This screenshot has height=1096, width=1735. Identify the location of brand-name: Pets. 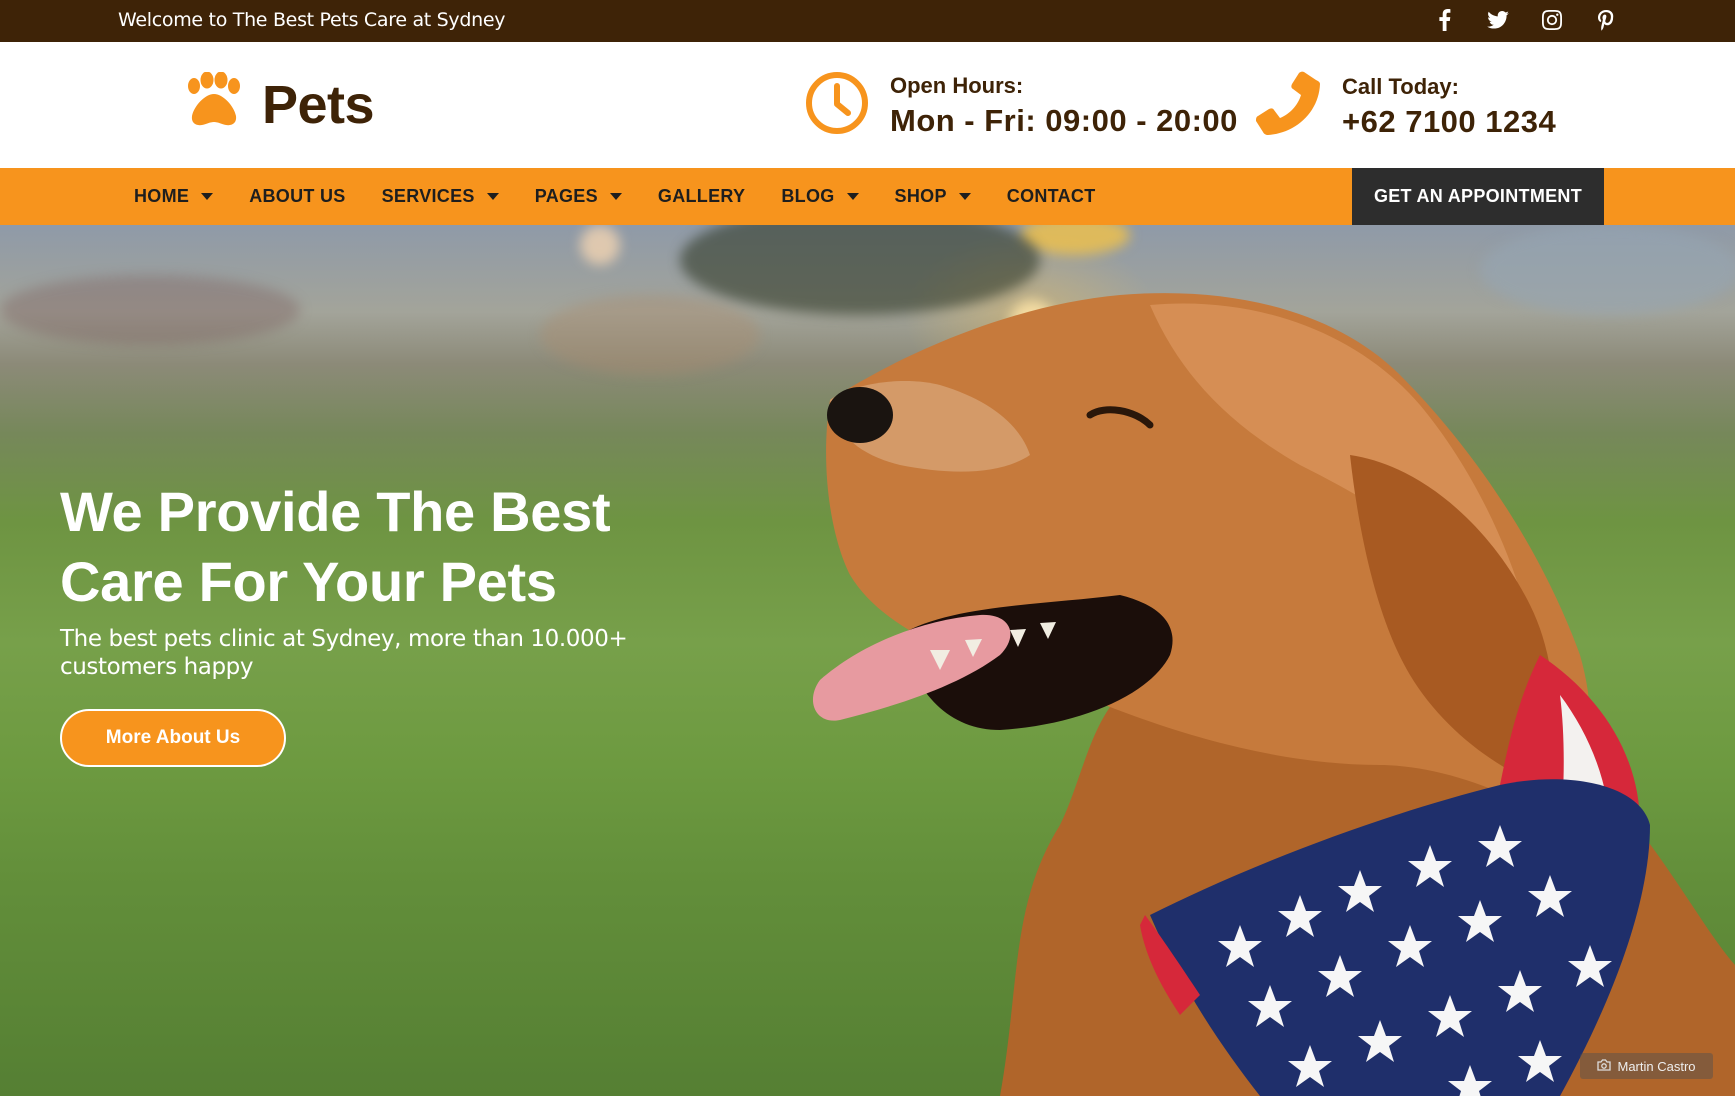
(318, 104).